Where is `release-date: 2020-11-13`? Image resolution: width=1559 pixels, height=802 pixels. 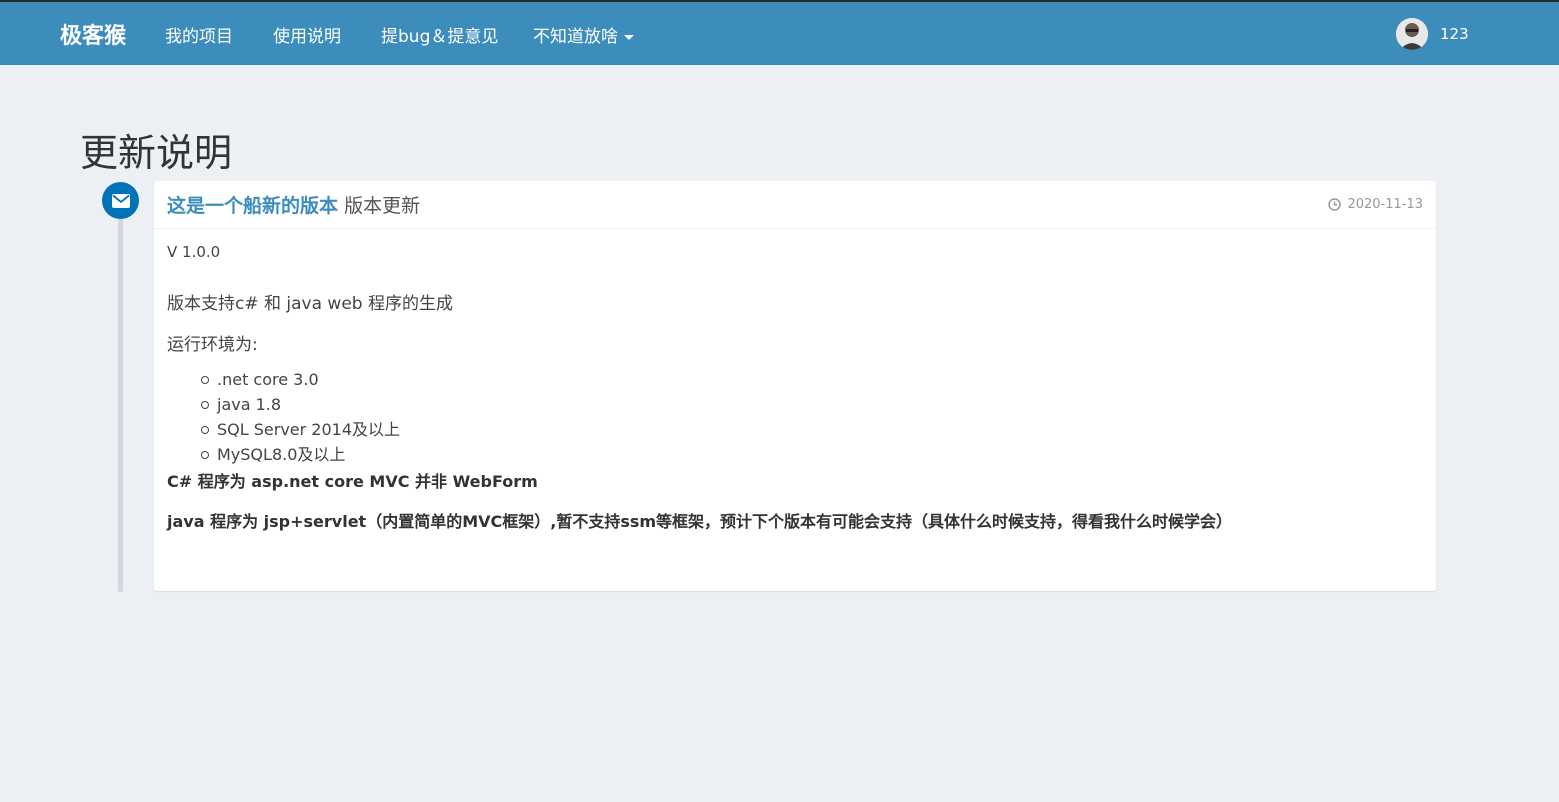 release-date: 2020-11-13 is located at coordinates (1375, 204).